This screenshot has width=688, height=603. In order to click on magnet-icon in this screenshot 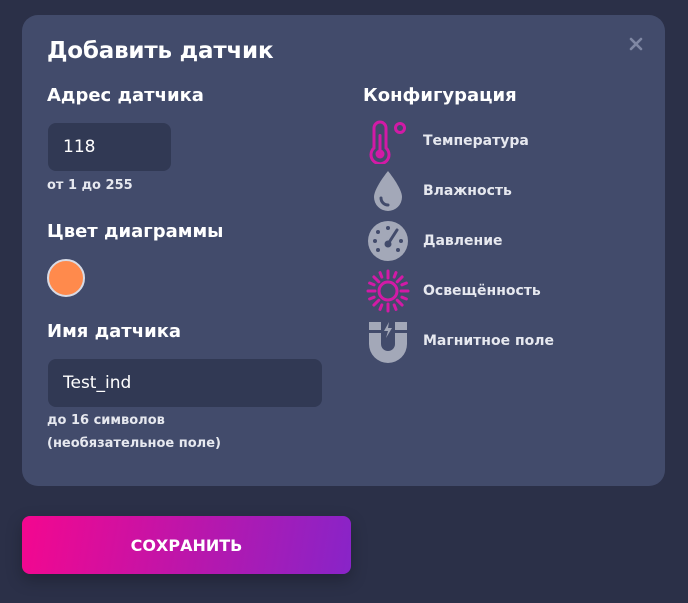, I will do `click(388, 341)`.